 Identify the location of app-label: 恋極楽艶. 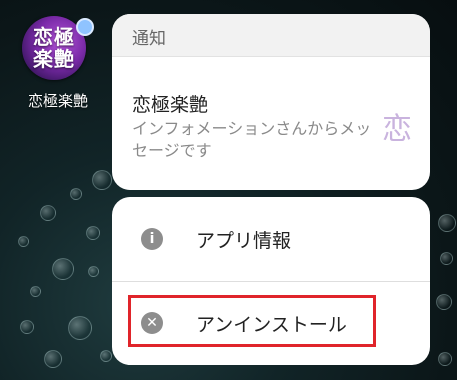
(57, 101).